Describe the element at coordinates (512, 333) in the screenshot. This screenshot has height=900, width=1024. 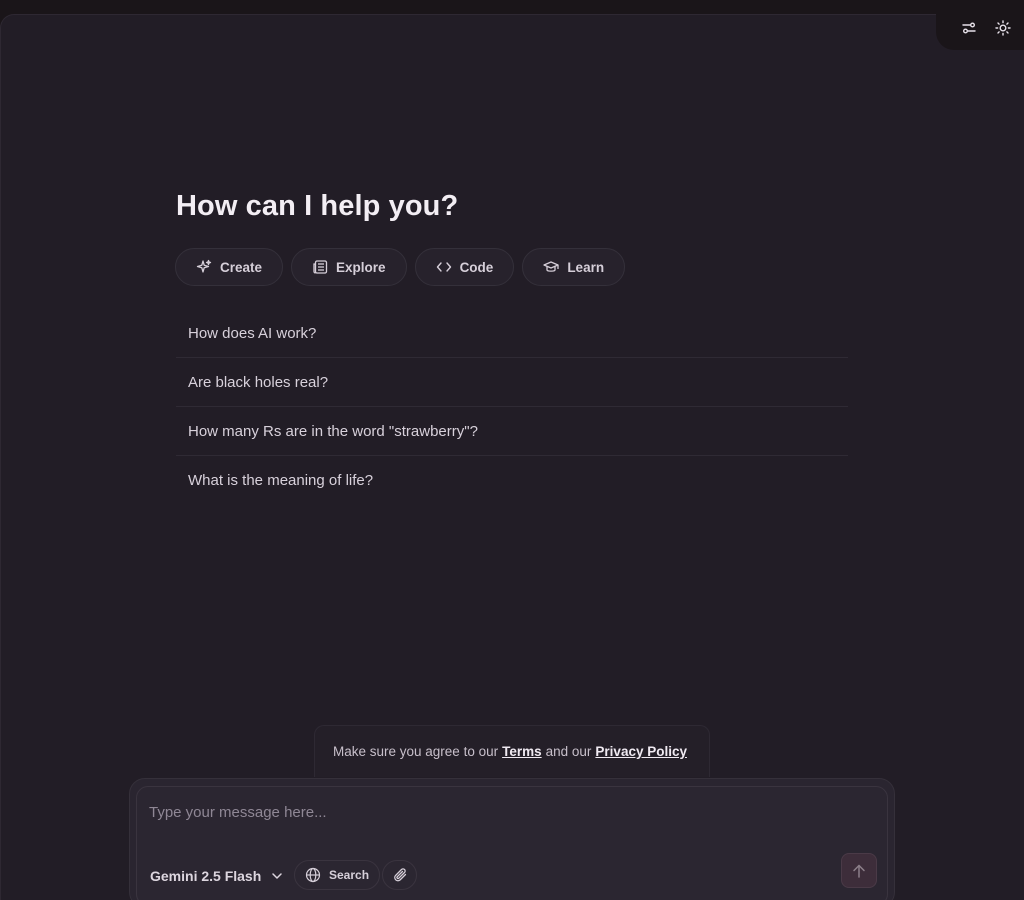
I see `suggestion-item: How does AI work?` at that location.